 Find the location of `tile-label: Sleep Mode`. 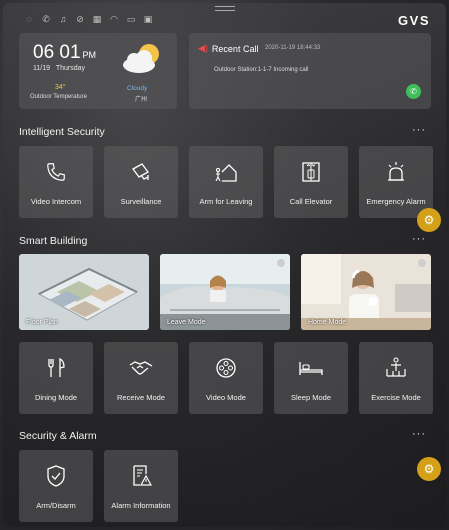

tile-label: Sleep Mode is located at coordinates (311, 397).